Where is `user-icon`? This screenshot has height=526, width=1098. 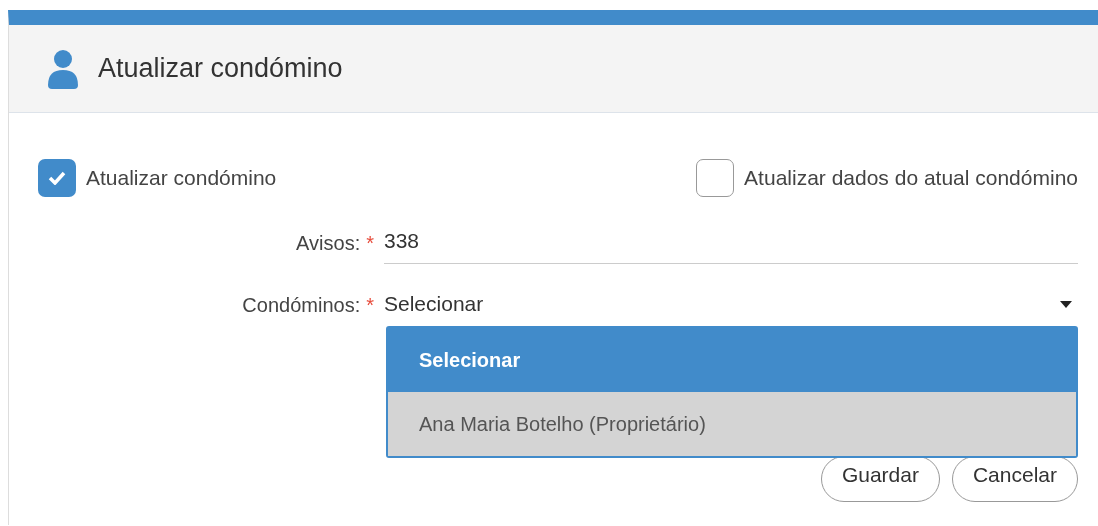 user-icon is located at coordinates (63, 68).